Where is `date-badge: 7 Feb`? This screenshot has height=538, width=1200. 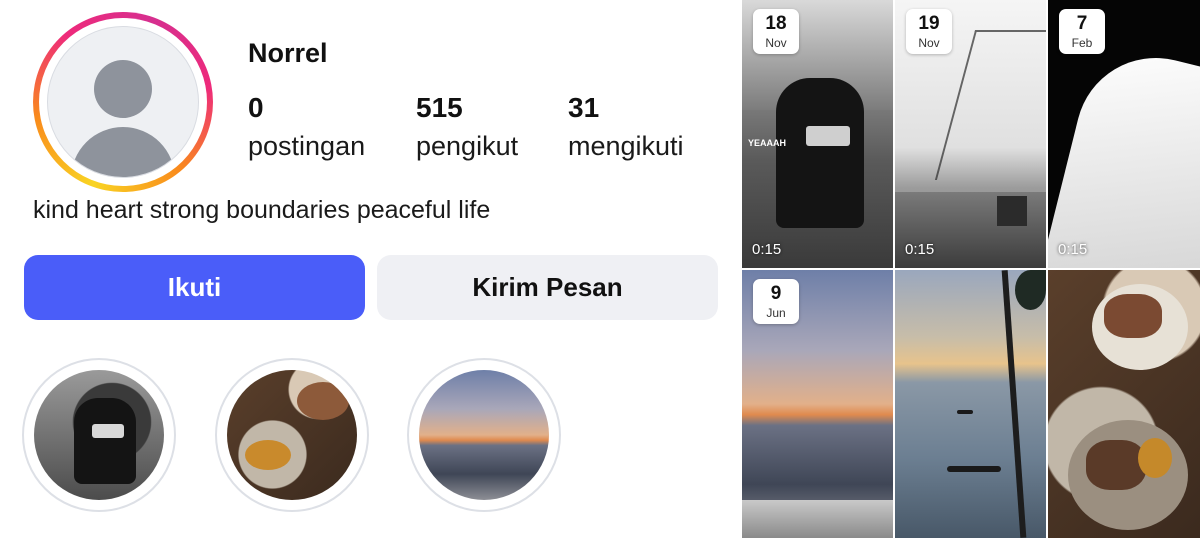
date-badge: 7 Feb is located at coordinates (1082, 31).